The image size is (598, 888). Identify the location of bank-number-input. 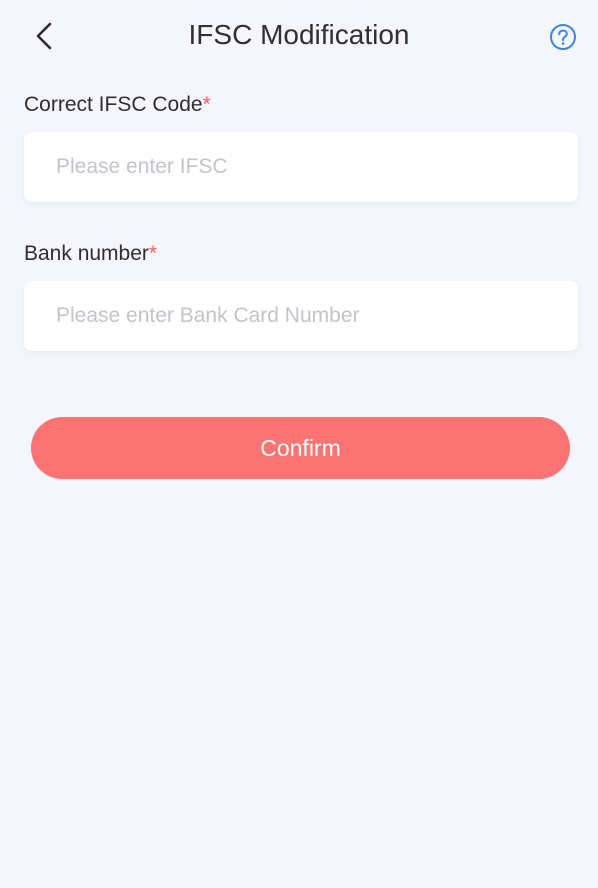
(301, 316).